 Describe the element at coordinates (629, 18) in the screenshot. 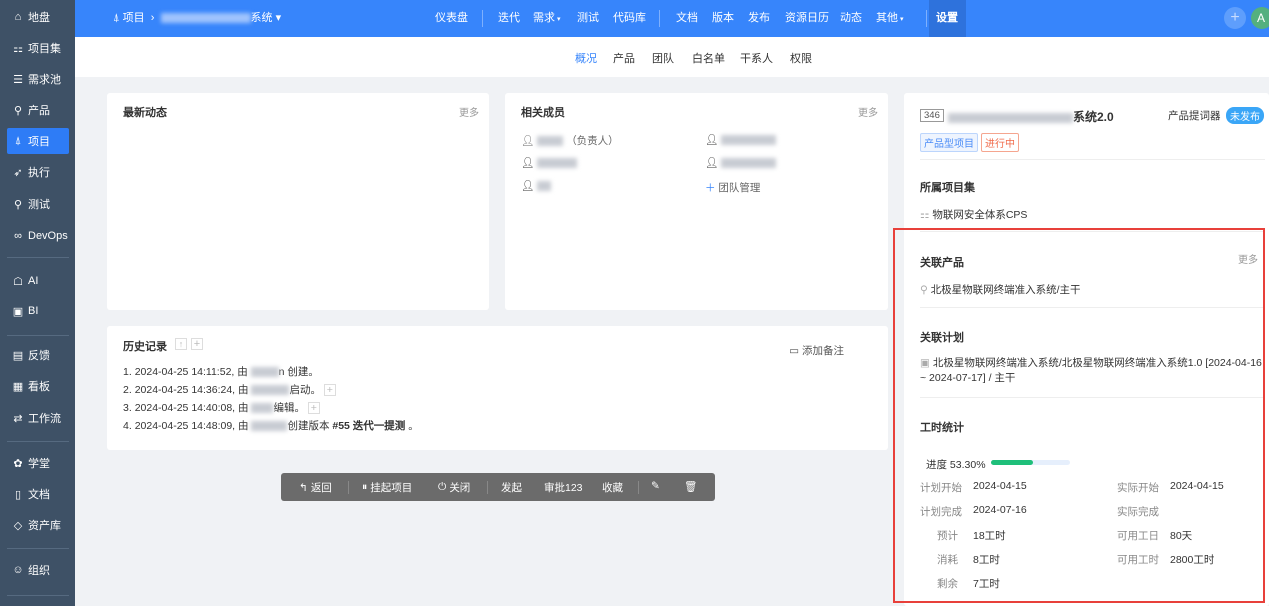

I see `nav-item: 代码库` at that location.